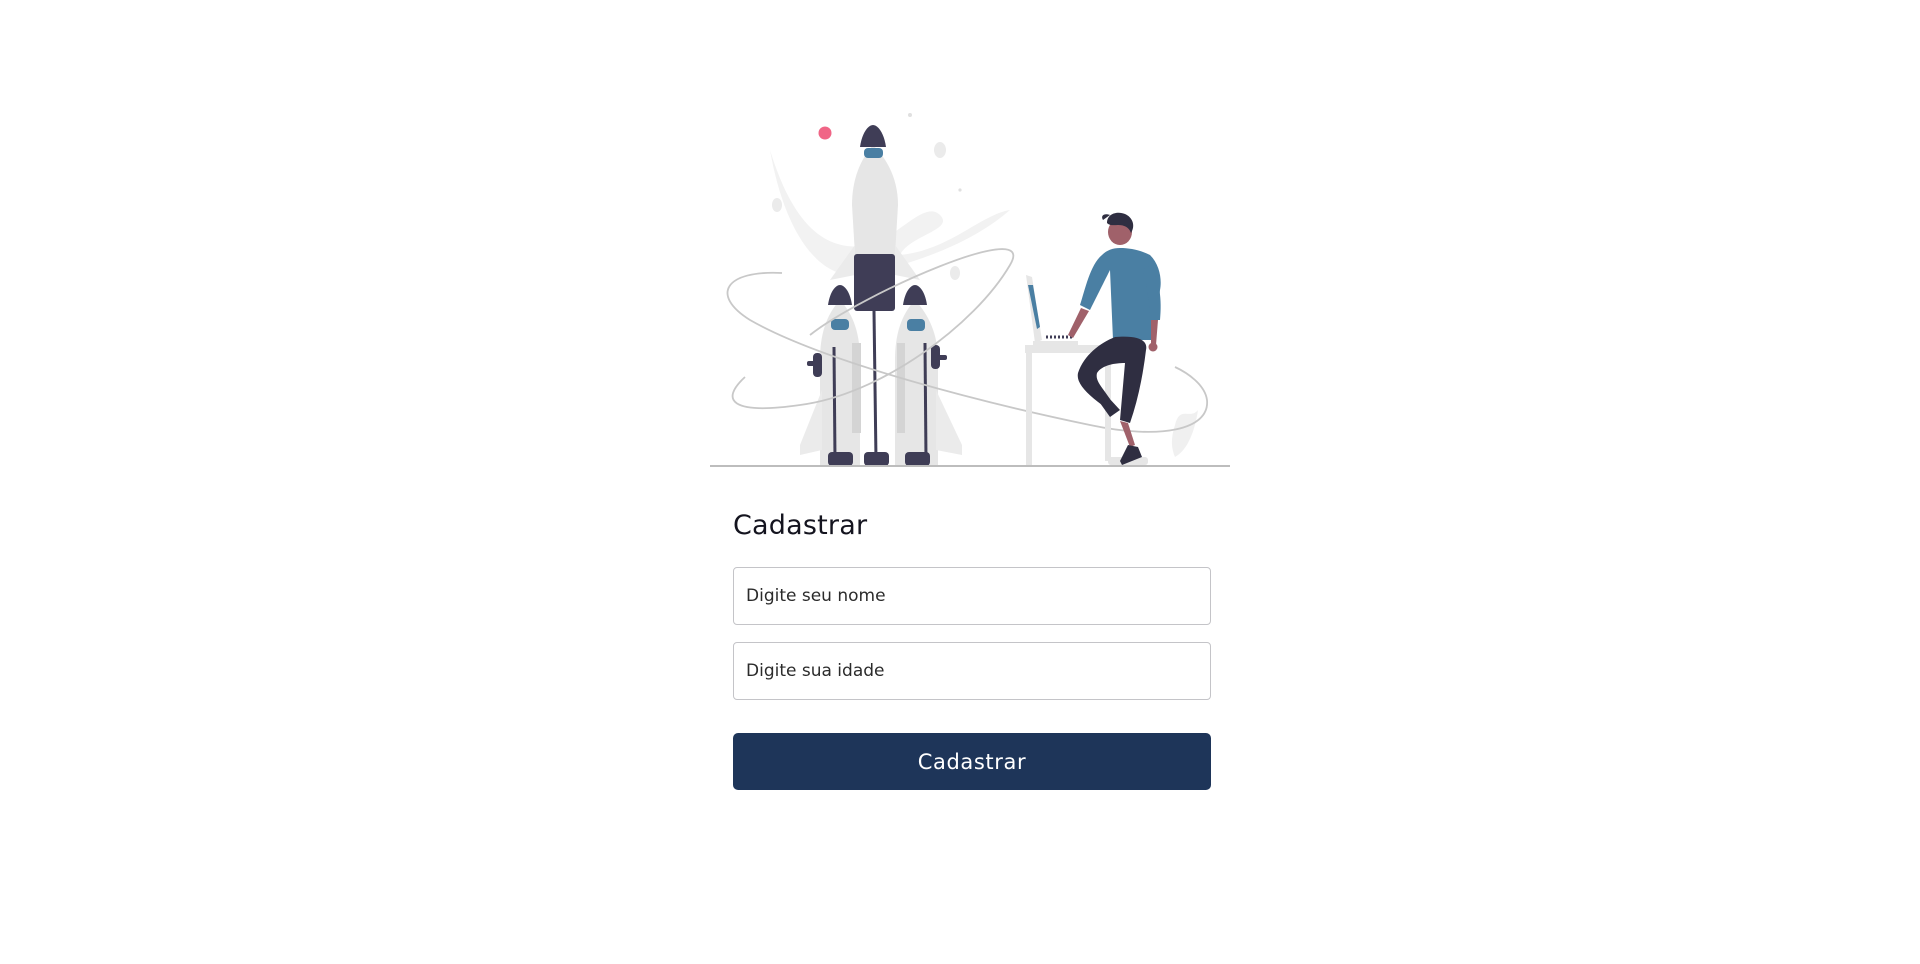  Describe the element at coordinates (875, 385) in the screenshot. I see `center-rocket-leg` at that location.